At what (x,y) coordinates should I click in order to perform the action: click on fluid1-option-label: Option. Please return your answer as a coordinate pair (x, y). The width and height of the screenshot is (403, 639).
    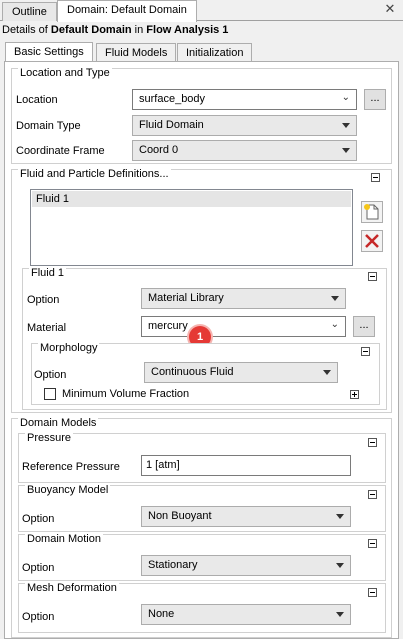
    Looking at the image, I should click on (43, 300).